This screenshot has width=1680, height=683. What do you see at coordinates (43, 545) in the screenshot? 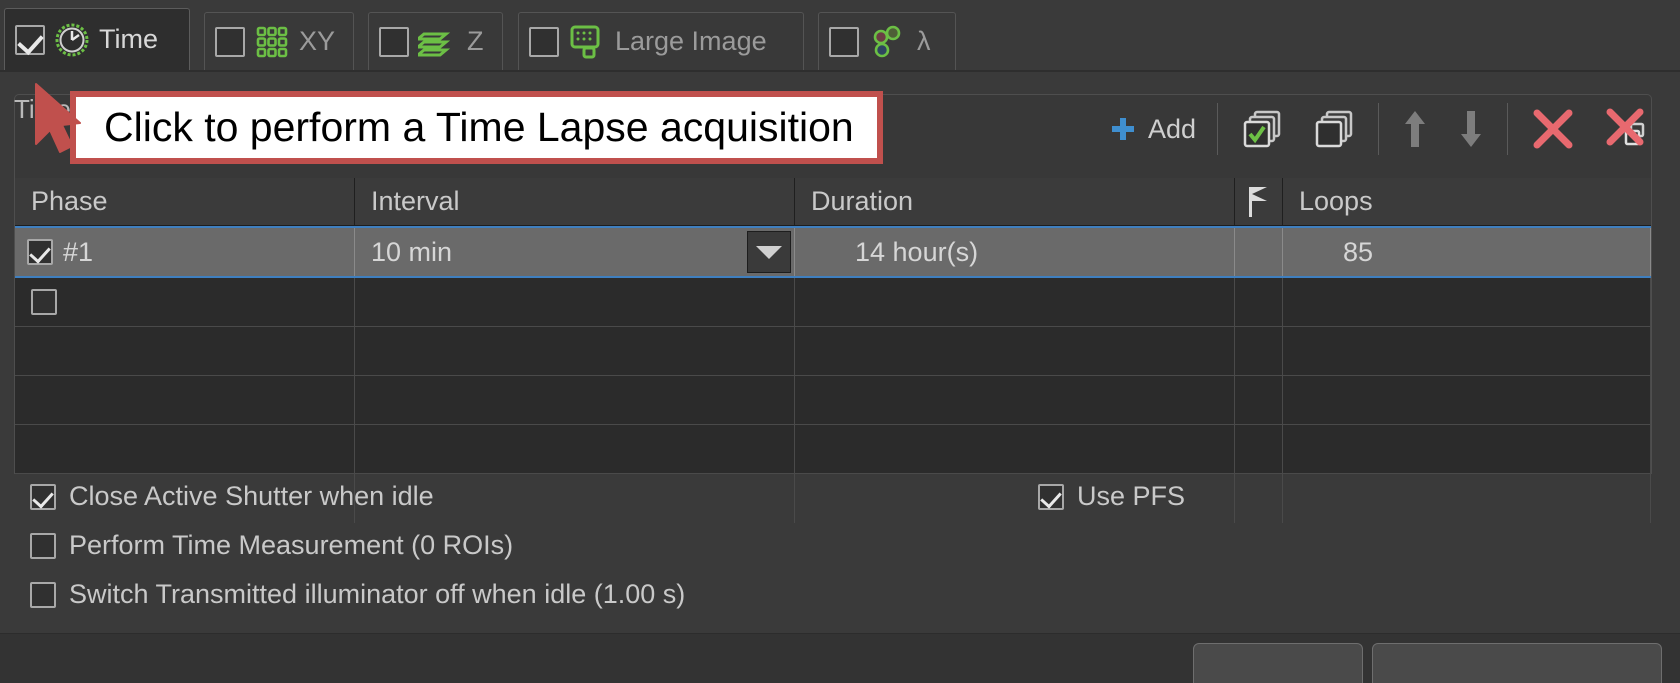
I see `perform-time-measurement-checkbox` at bounding box center [43, 545].